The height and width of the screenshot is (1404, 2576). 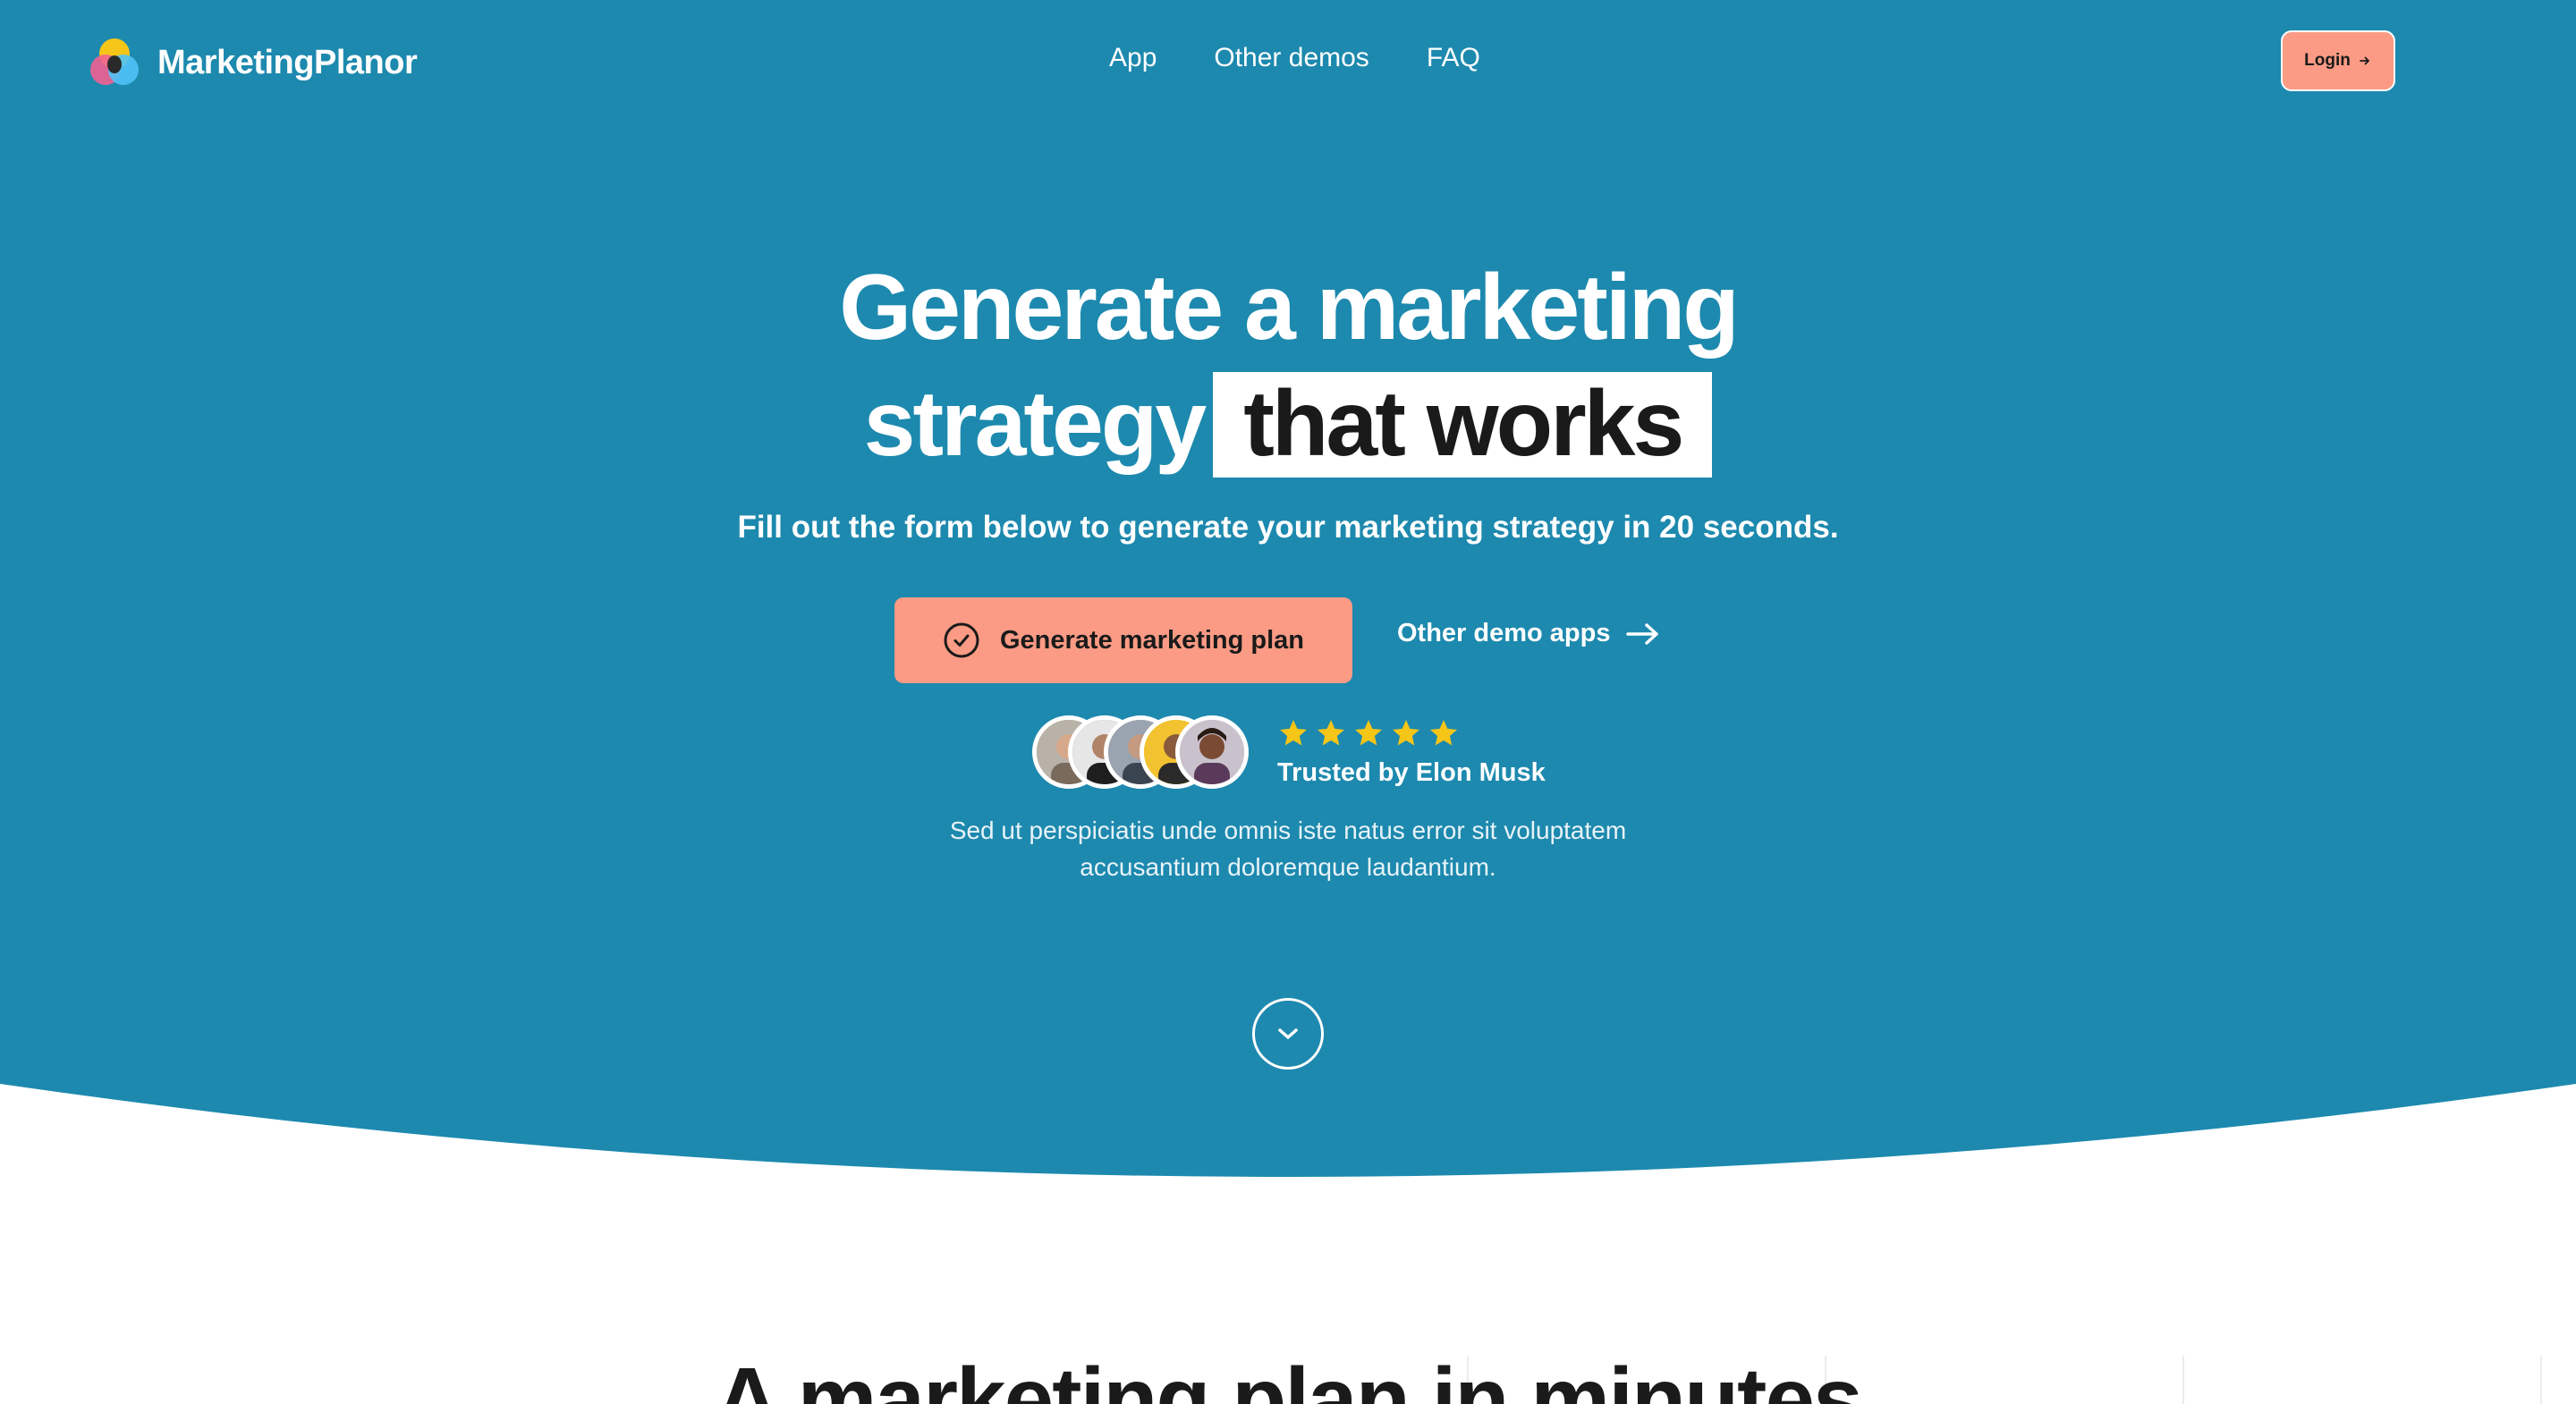 I want to click on main-nav: App Other demos FAQ, so click(x=1294, y=58).